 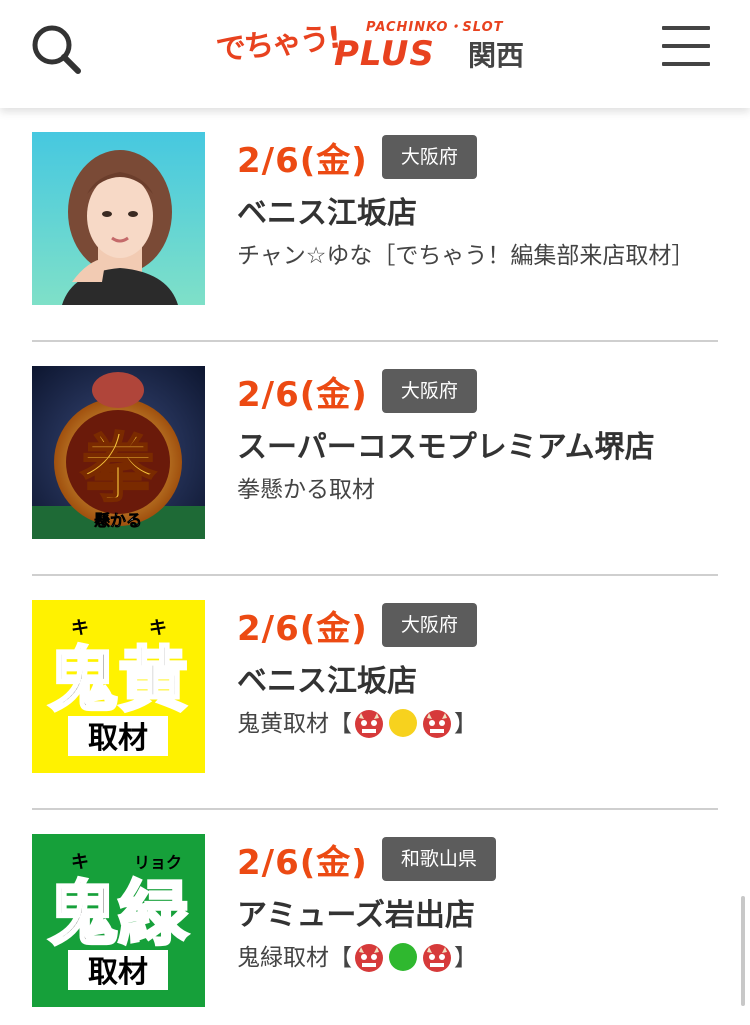 I want to click on logo-tagline: PACHINKO・SLOT, so click(x=435, y=27).